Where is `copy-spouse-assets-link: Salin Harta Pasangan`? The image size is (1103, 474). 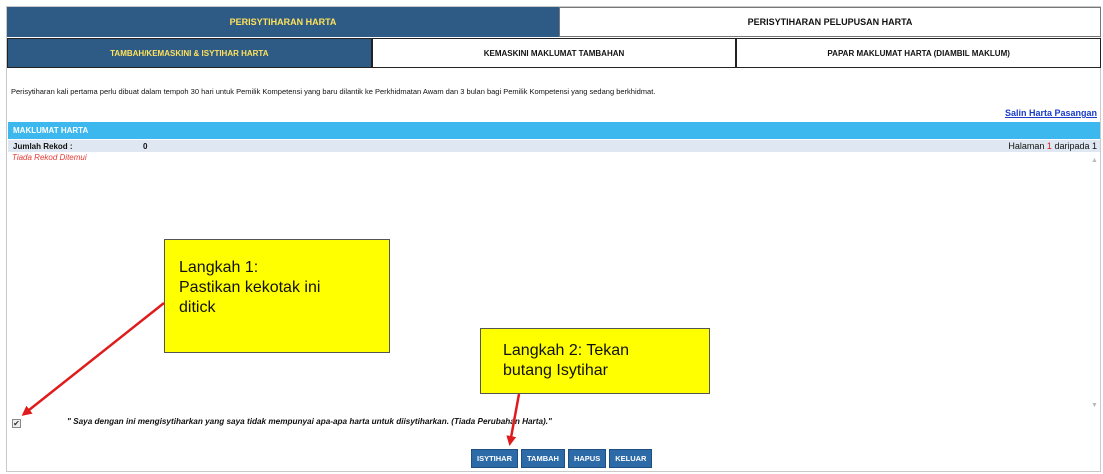
copy-spouse-assets-link: Salin Harta Pasangan is located at coordinates (1051, 113).